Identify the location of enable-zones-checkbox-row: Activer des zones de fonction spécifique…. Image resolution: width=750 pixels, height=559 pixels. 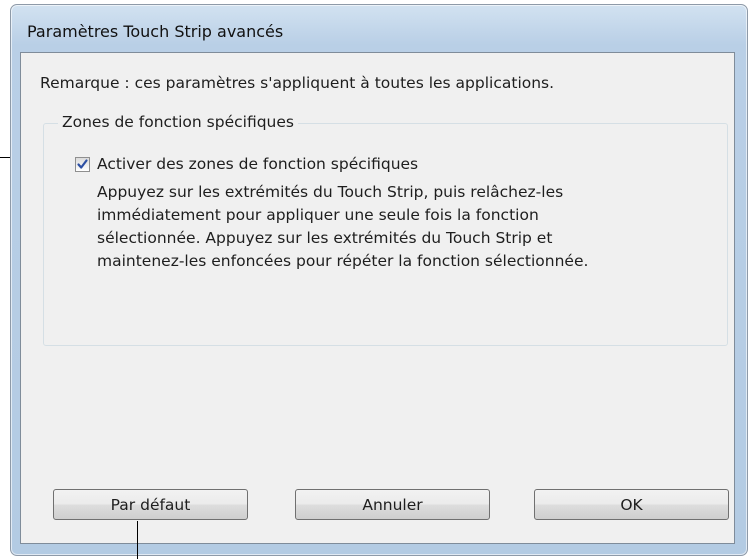
(246, 164).